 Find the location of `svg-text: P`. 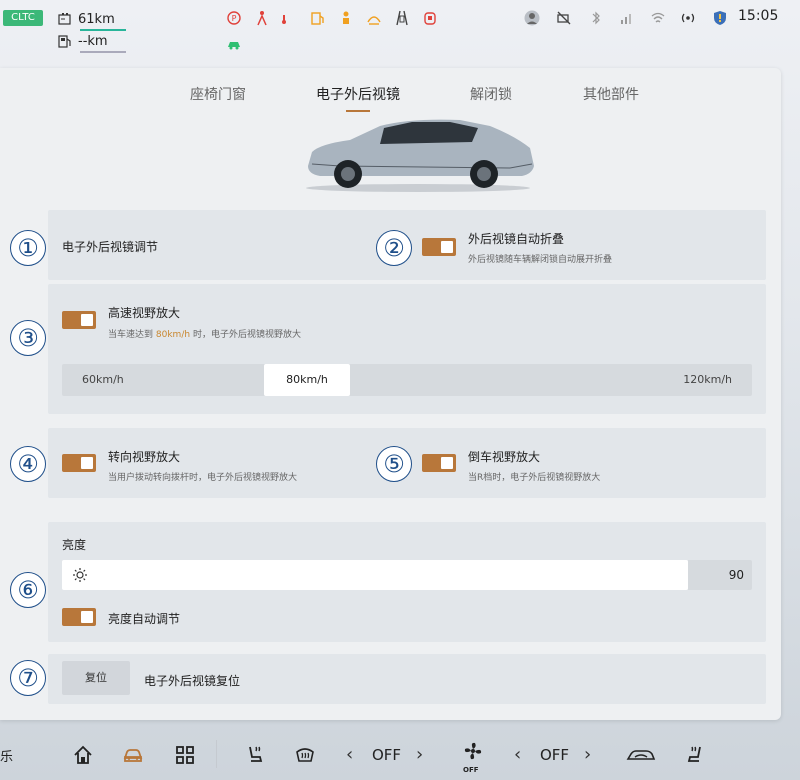

svg-text: P is located at coordinates (234, 18).